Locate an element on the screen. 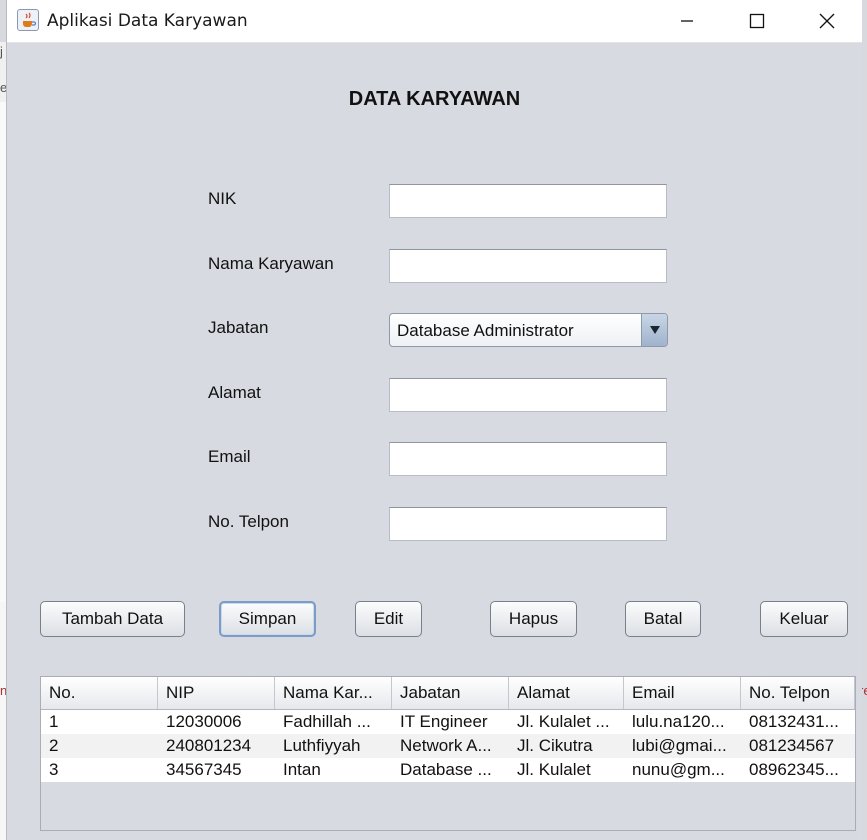 The width and height of the screenshot is (867, 840). java-cup-icon is located at coordinates (28, 20).